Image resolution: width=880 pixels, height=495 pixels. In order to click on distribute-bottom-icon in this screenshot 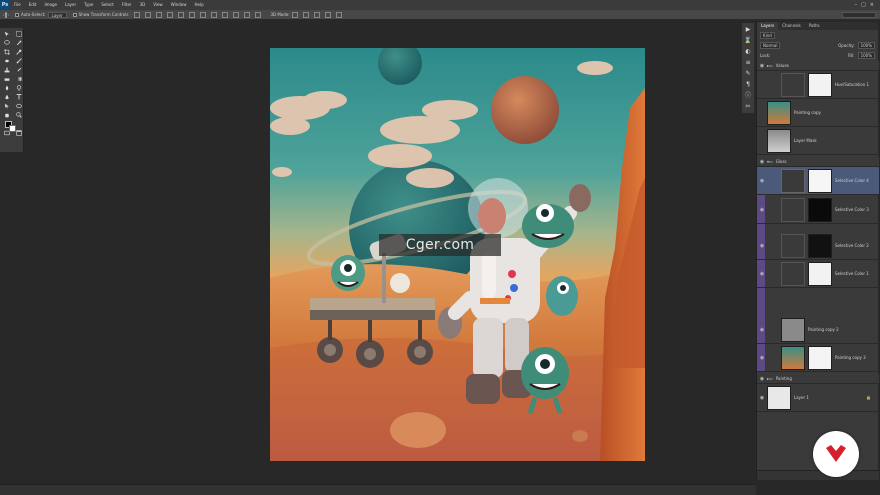, I will do `click(225, 14)`.